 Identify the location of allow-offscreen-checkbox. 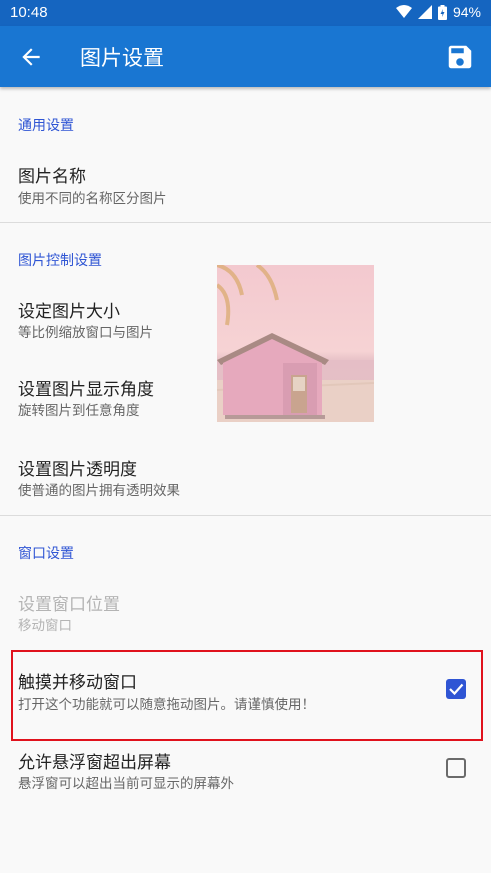
(456, 768).